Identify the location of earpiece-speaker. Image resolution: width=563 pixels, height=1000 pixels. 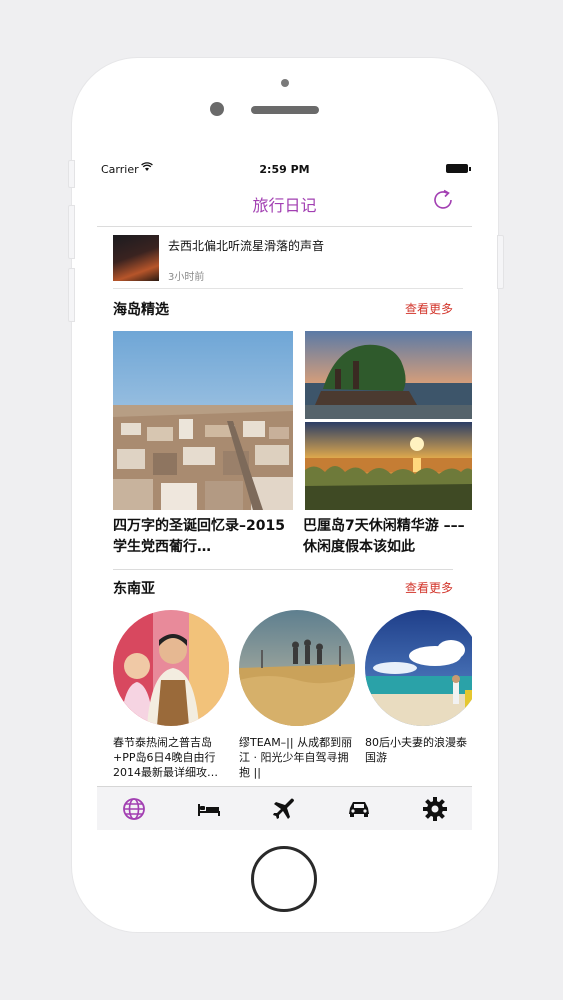
(285, 110).